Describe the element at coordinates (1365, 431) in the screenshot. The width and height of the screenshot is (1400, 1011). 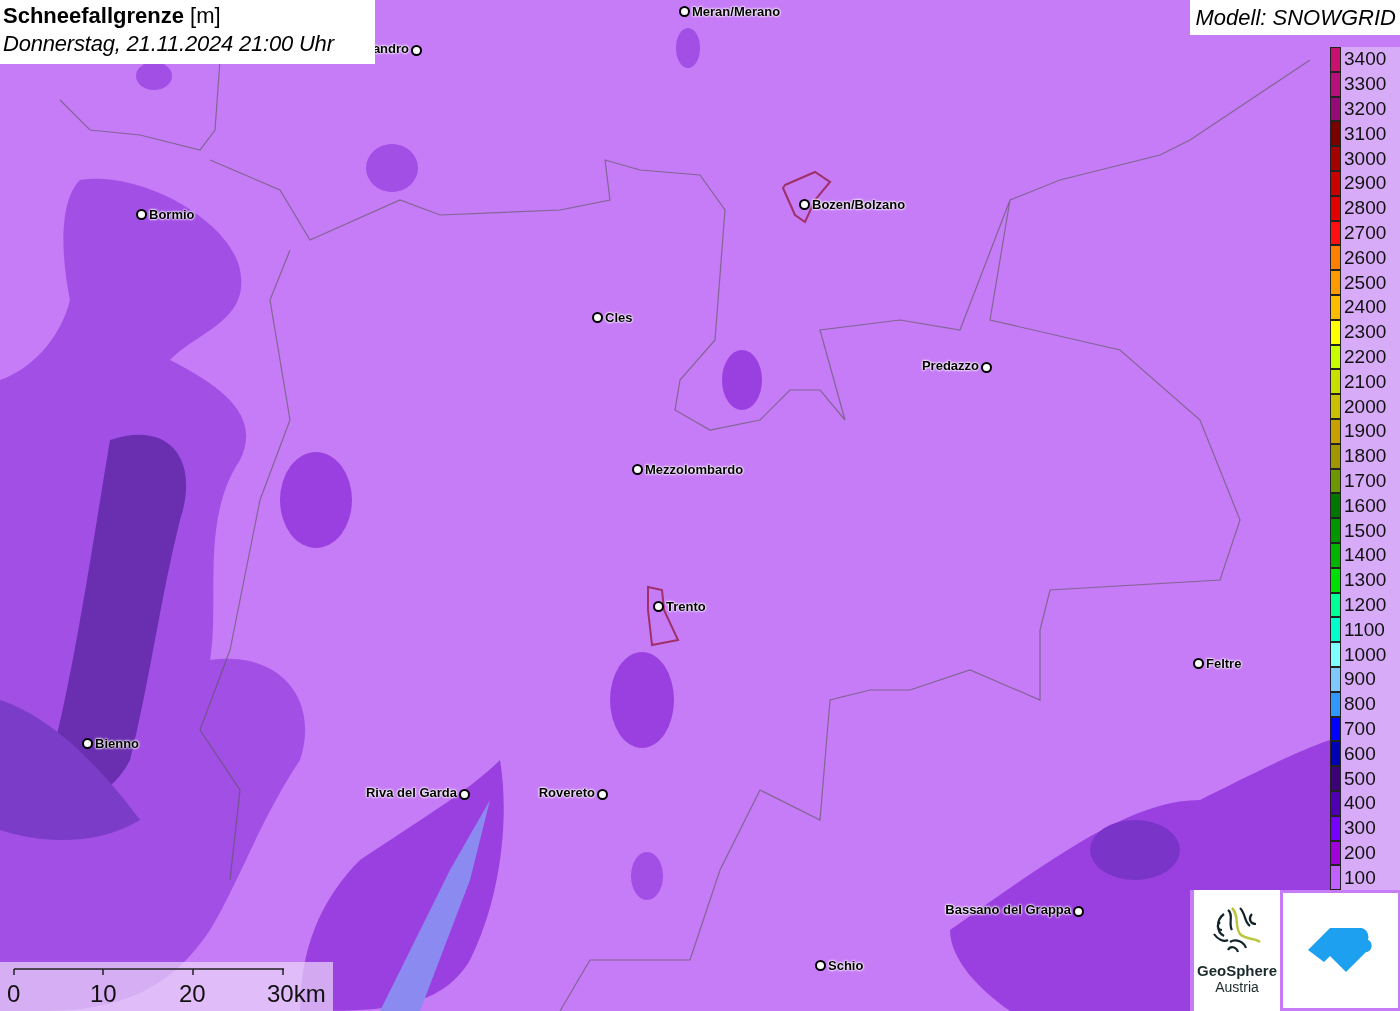
I see `legend-label: 1900` at that location.